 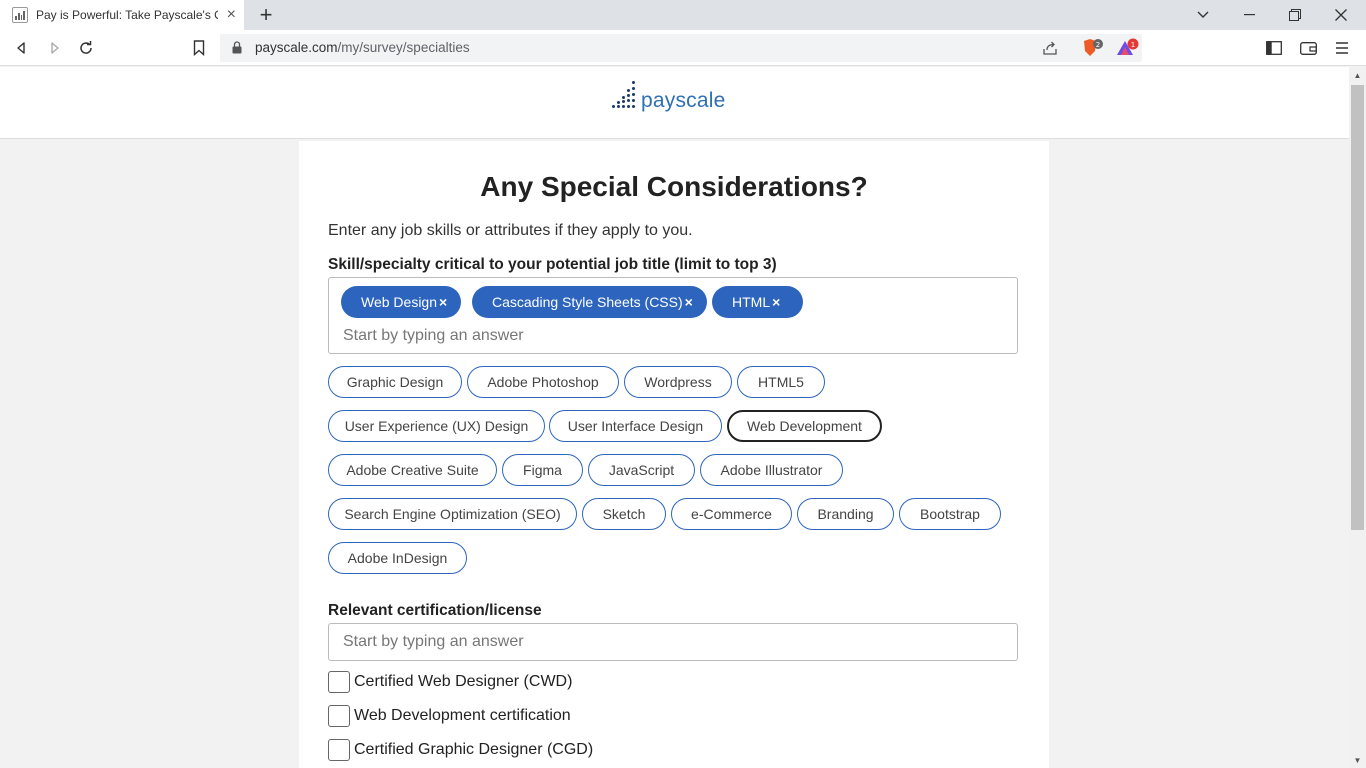 I want to click on favicon-icon, so click(x=20, y=15).